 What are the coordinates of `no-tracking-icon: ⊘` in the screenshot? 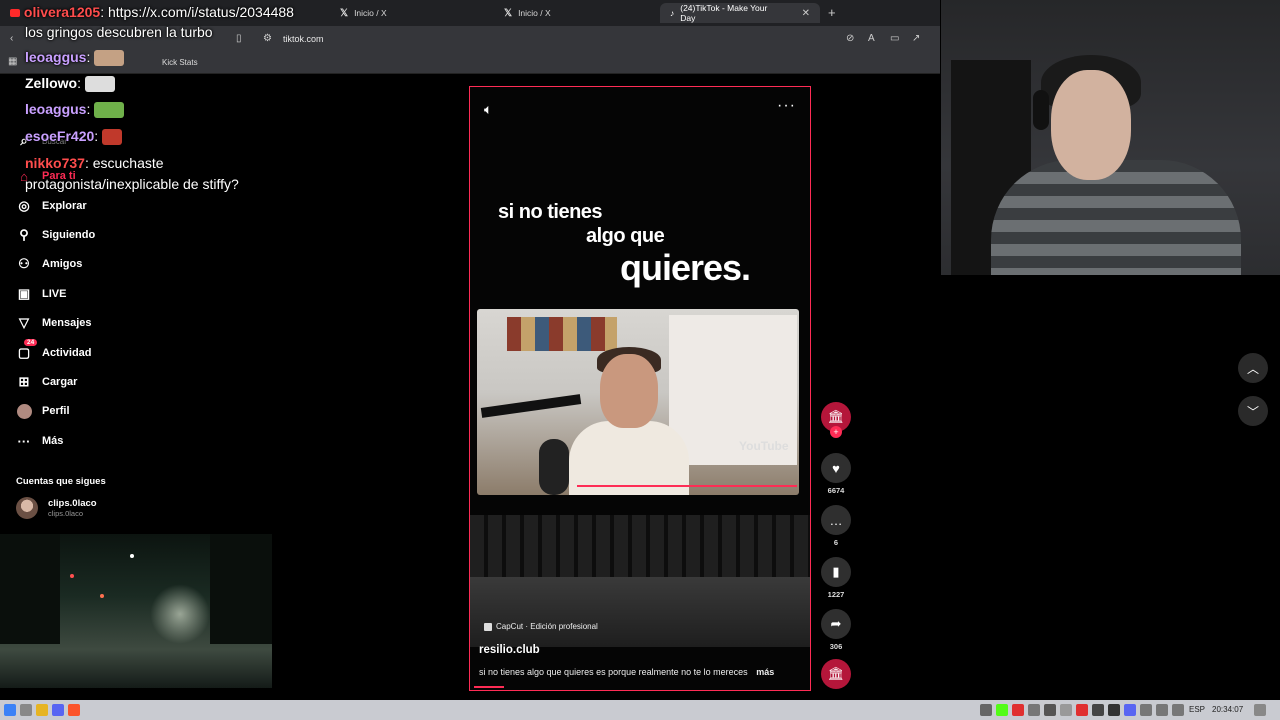 It's located at (850, 38).